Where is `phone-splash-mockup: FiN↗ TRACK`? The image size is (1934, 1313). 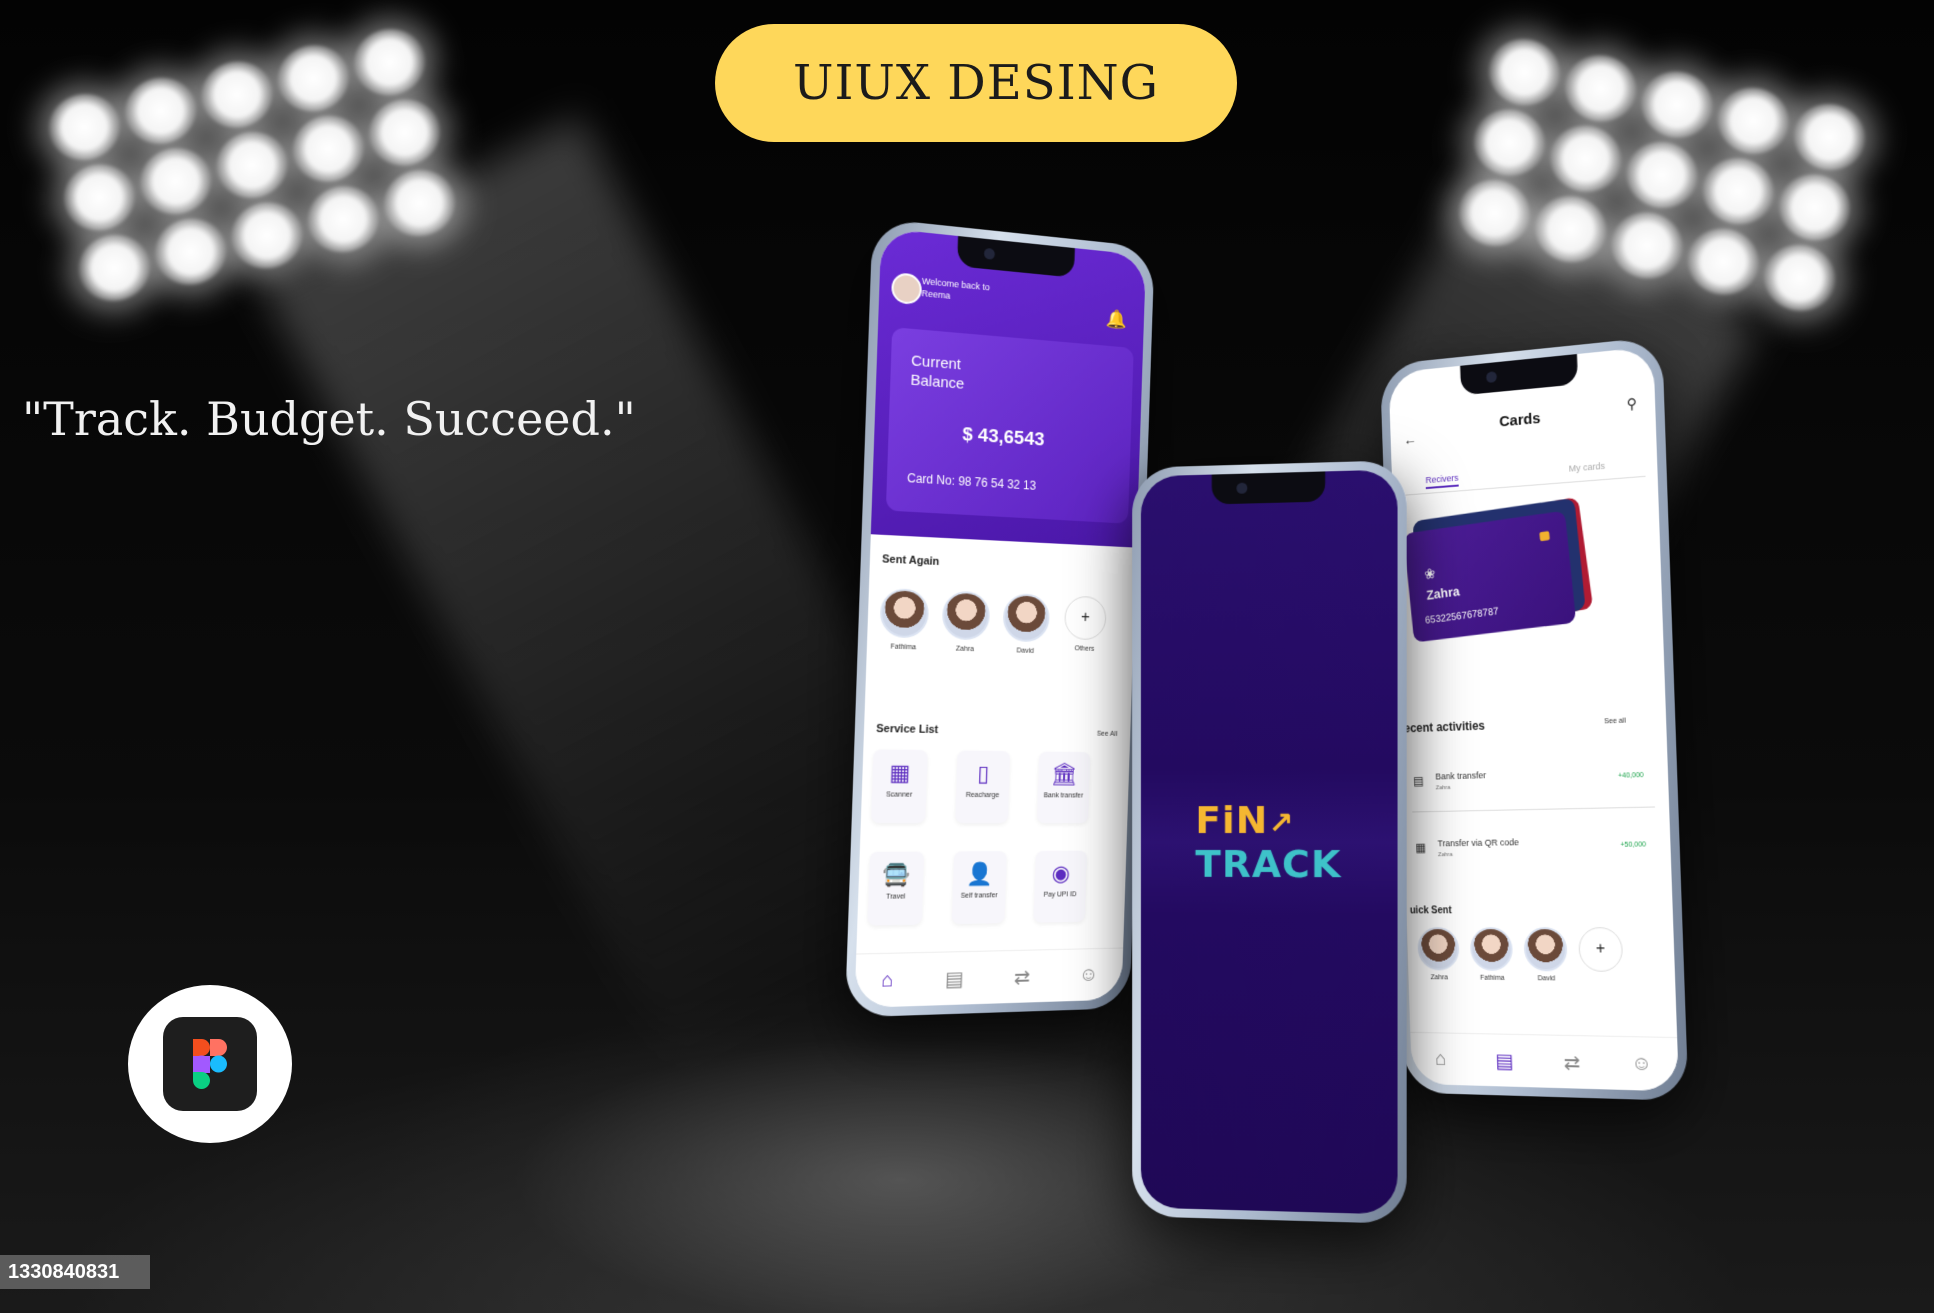 phone-splash-mockup: FiN↗ TRACK is located at coordinates (1269, 842).